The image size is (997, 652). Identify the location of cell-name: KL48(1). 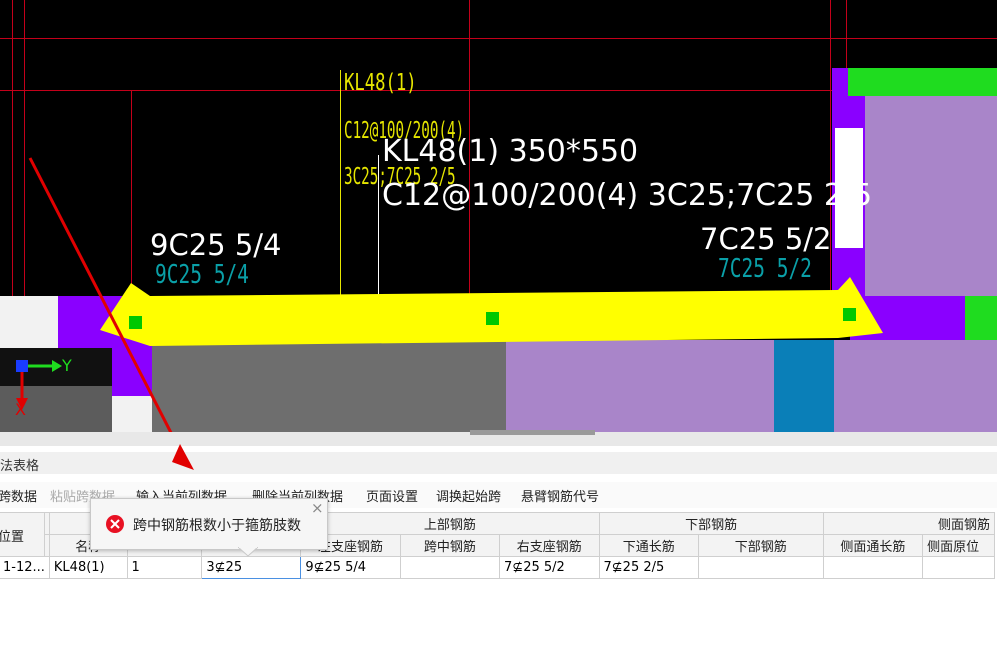
(88, 567).